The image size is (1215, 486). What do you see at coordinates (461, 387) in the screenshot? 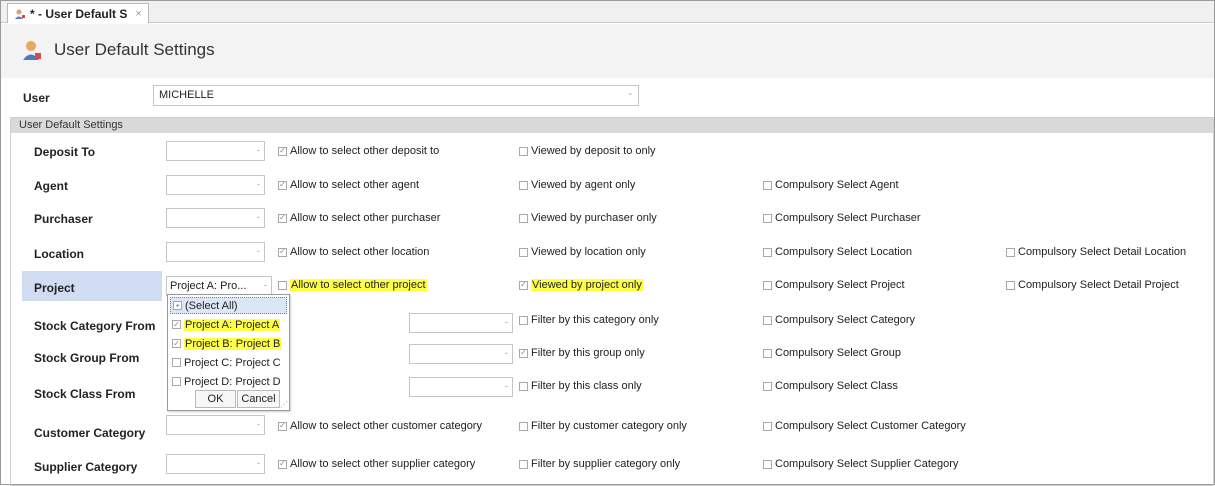
I see `stock-class-combobox: -` at bounding box center [461, 387].